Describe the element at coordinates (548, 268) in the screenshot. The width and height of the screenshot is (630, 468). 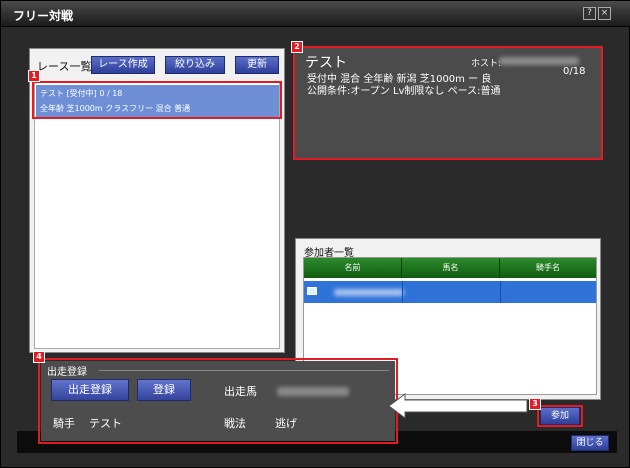
I see `column-jockey: 騎手名` at that location.